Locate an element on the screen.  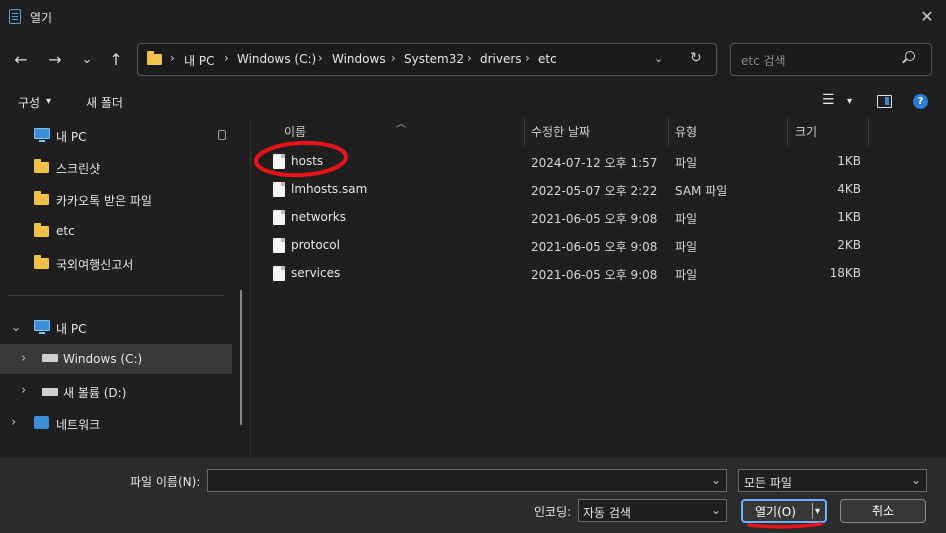
drive-icon is located at coordinates (50, 358).